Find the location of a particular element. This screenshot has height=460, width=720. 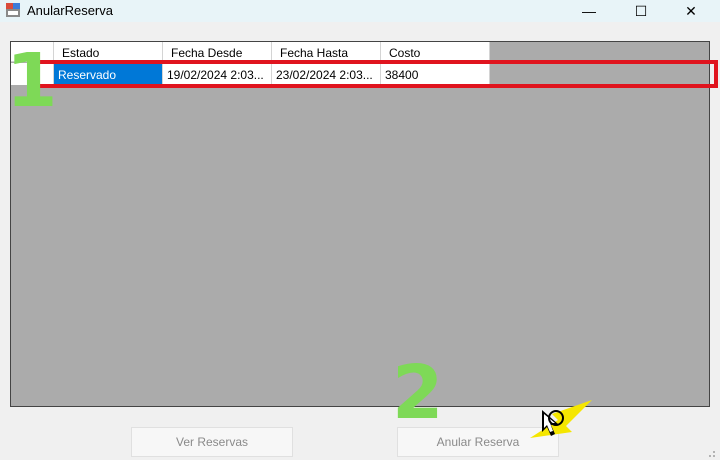

row-highlight-annotation is located at coordinates (375, 74).